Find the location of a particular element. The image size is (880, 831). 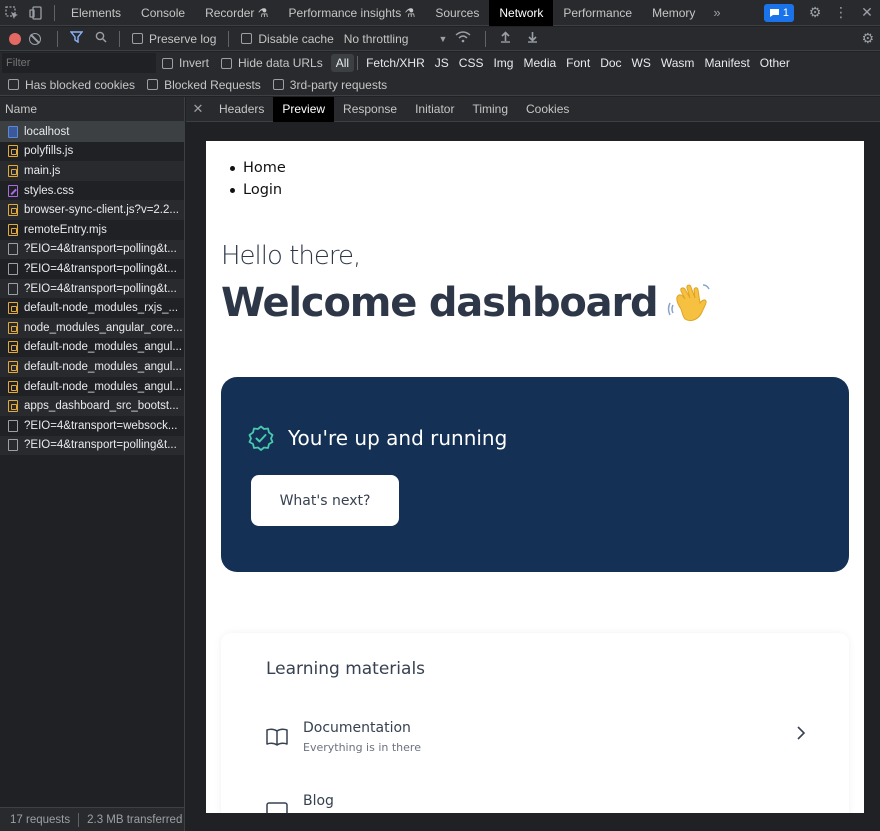

hide-data-urls-checkbox: Hide data URLs is located at coordinates (272, 63).